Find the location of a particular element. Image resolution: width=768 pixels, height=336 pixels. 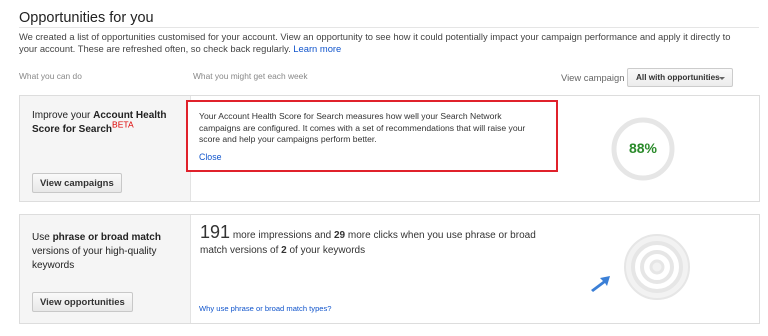

score-value: 88% is located at coordinates (643, 148).